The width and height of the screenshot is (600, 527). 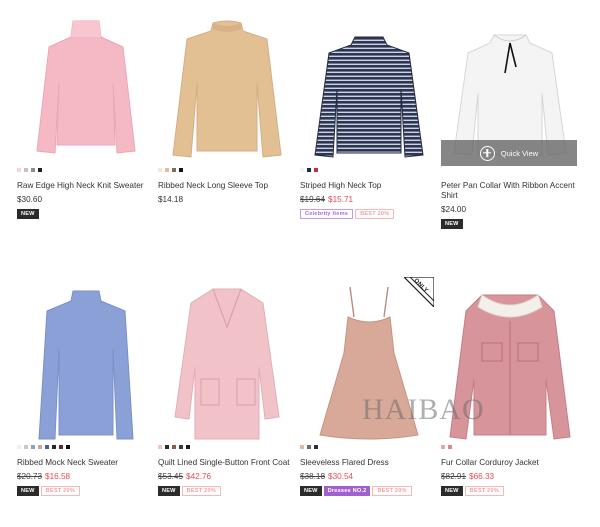 I want to click on product-name: Ribbed Neck Long Sleeve Top, so click(x=227, y=186).